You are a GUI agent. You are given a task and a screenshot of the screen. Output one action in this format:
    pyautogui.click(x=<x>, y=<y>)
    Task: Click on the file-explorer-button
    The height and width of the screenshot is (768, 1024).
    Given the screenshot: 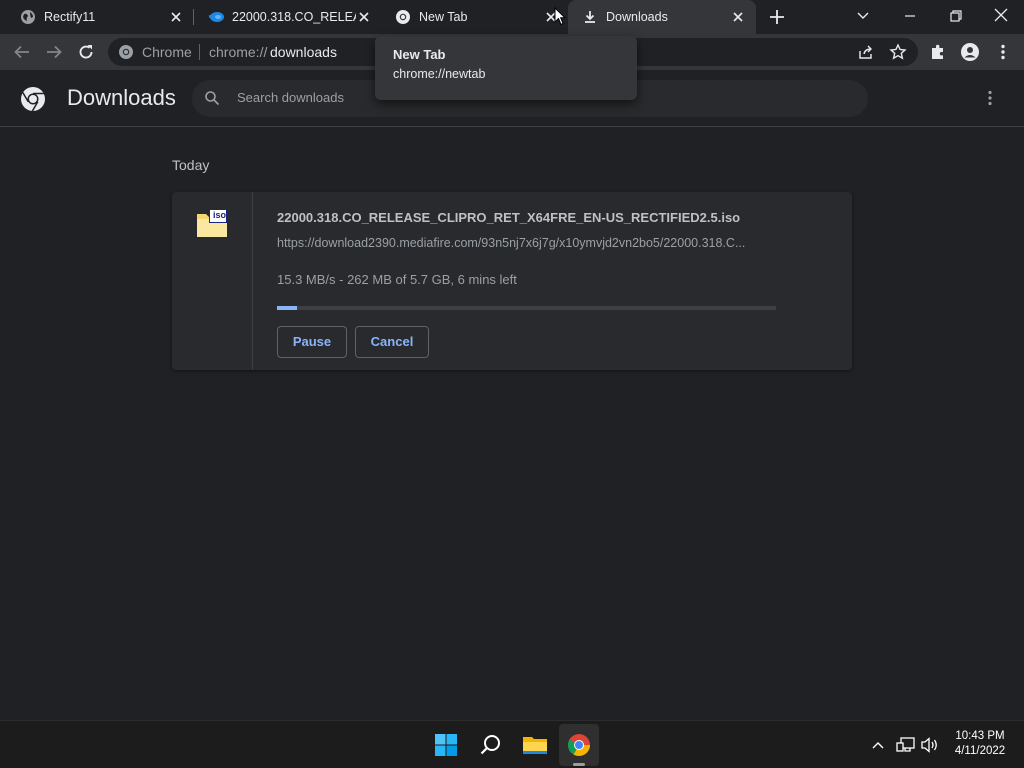 What is the action you would take?
    pyautogui.click(x=535, y=745)
    